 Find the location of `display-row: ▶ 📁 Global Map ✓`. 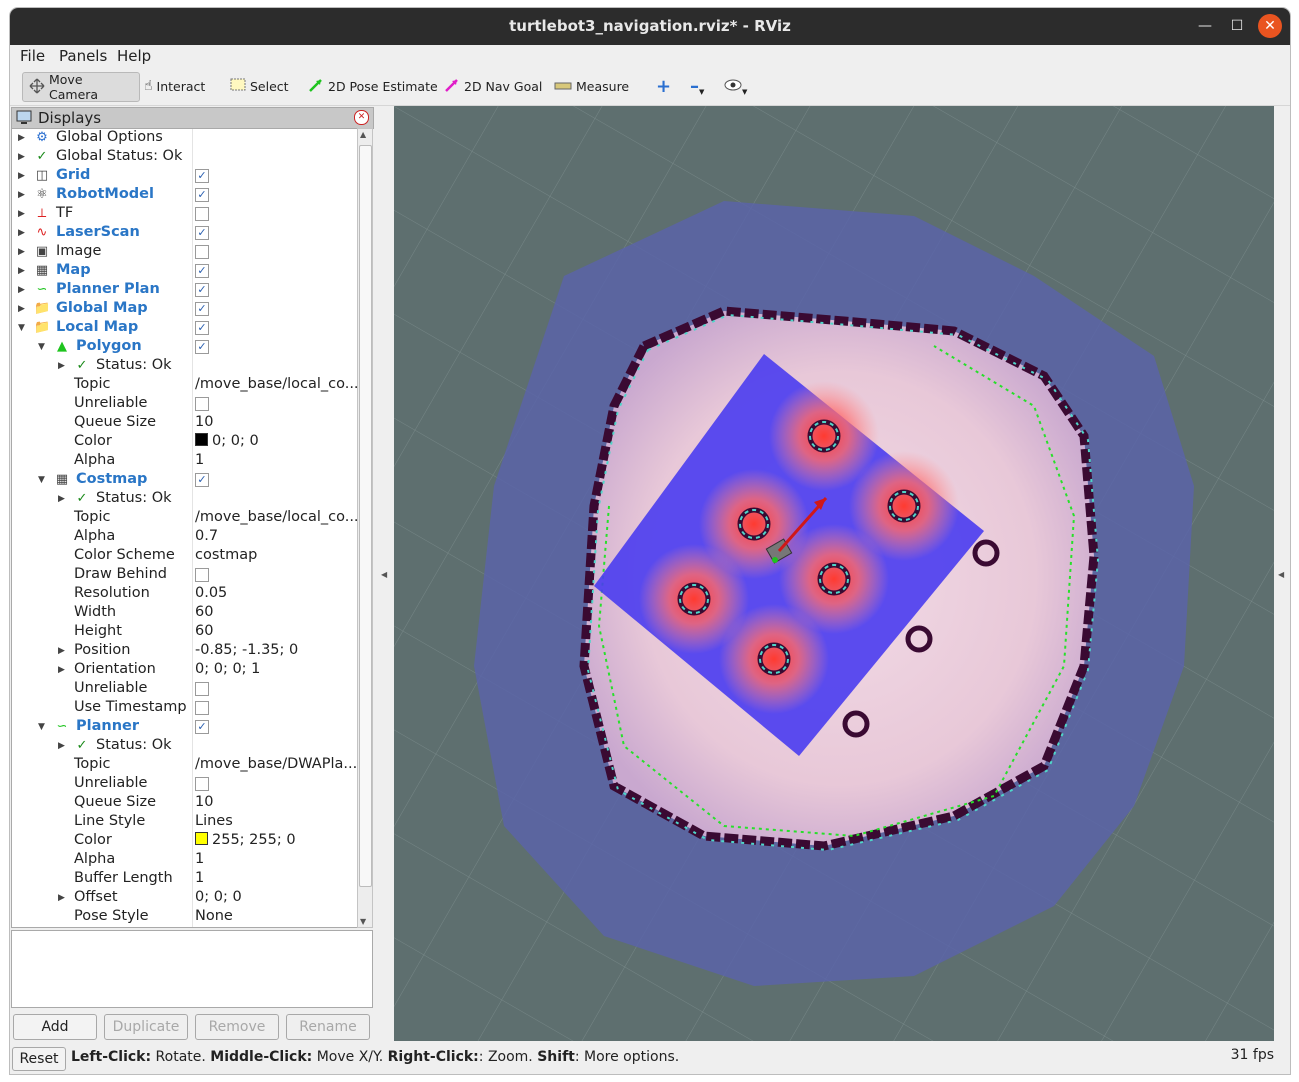

display-row: ▶ 📁 Global Map ✓ is located at coordinates (184, 309).